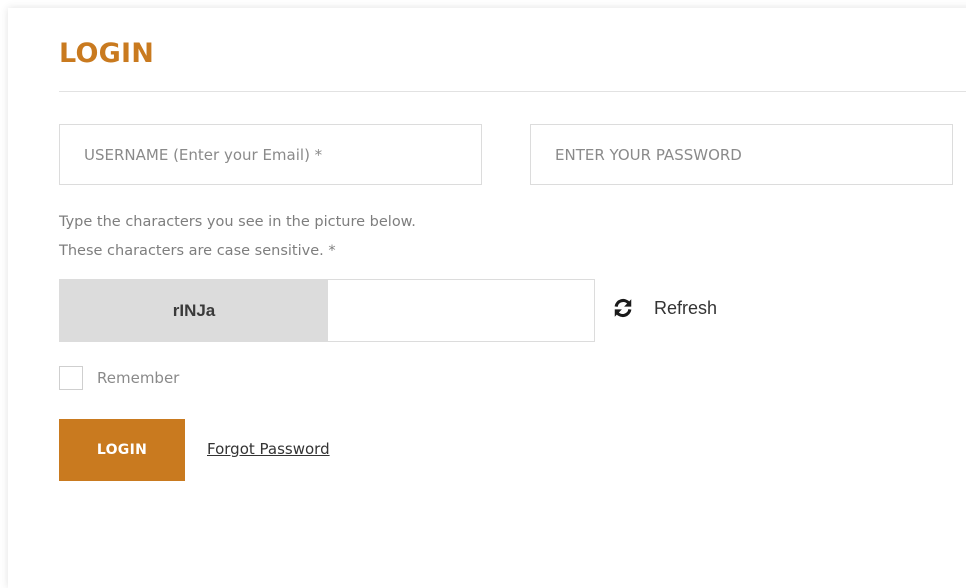 The width and height of the screenshot is (966, 588). I want to click on refresh-captcha-button: Refresh, so click(664, 308).